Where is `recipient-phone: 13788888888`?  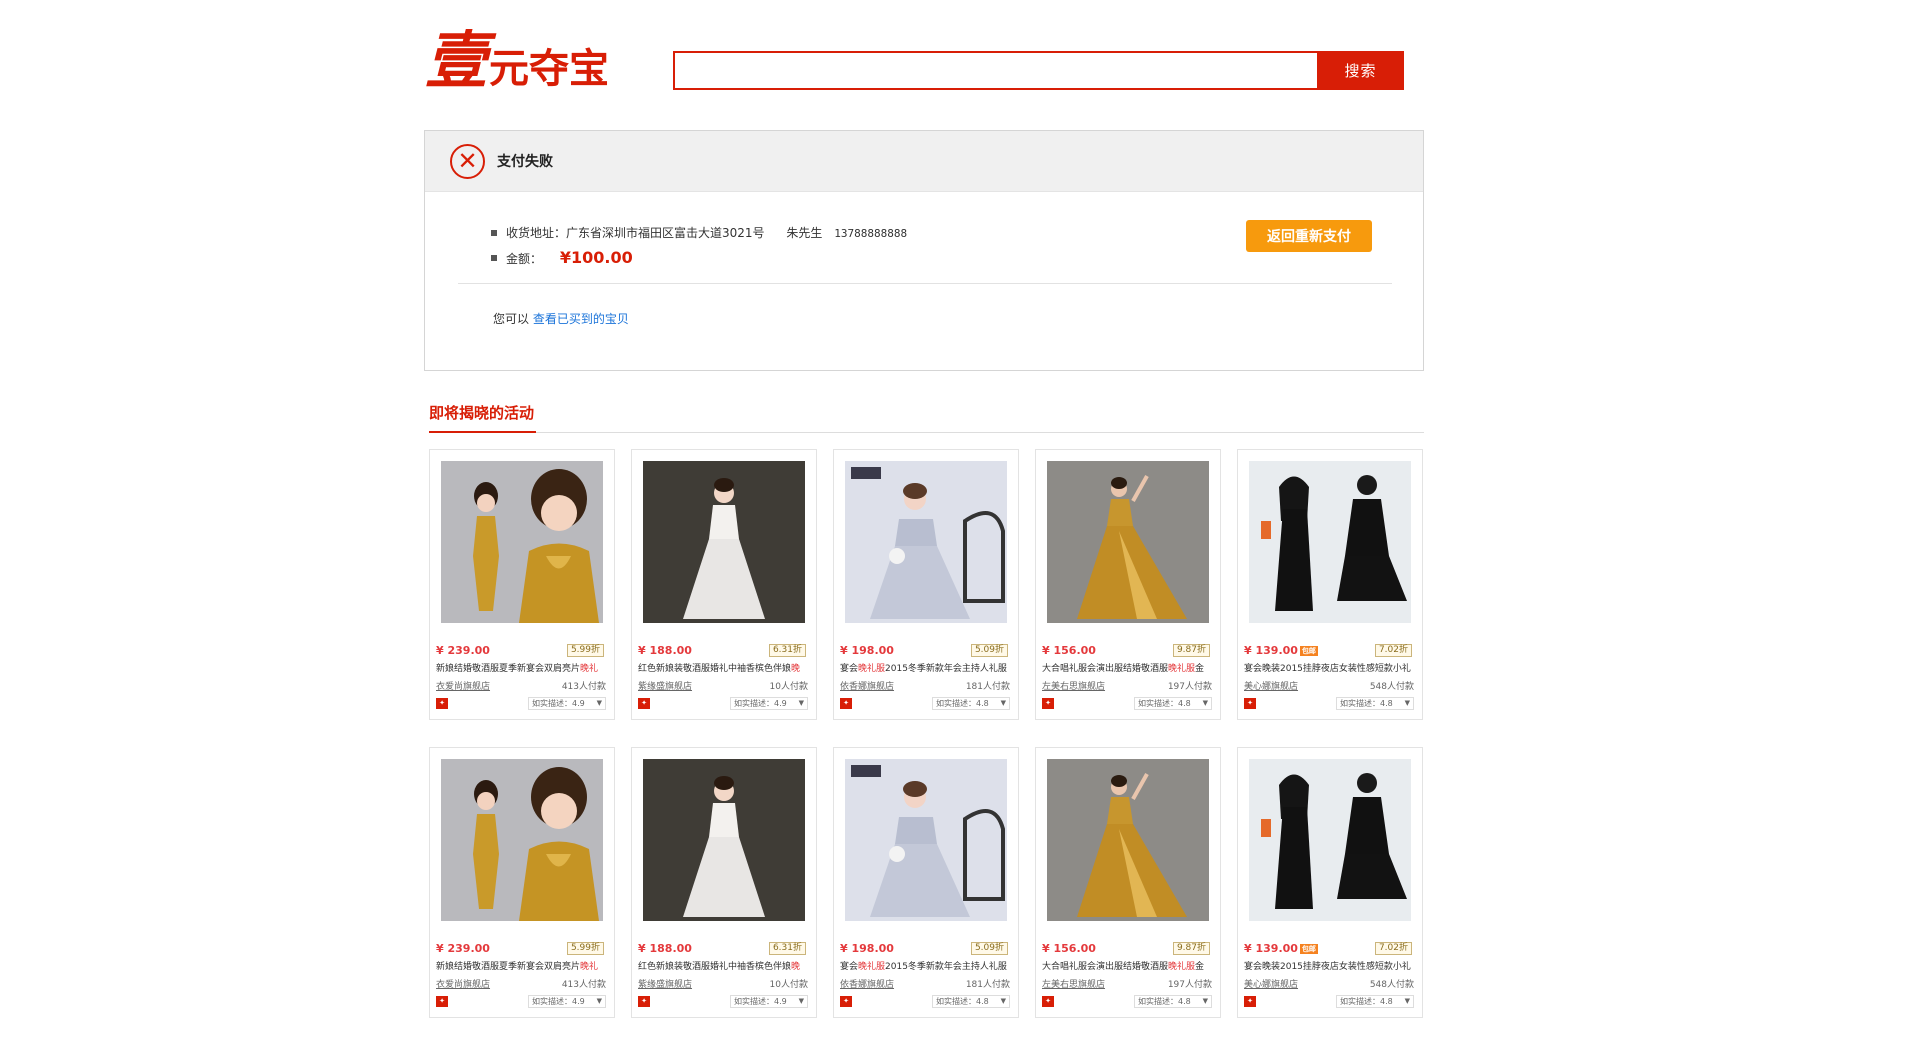
recipient-phone: 13788888888 is located at coordinates (871, 233).